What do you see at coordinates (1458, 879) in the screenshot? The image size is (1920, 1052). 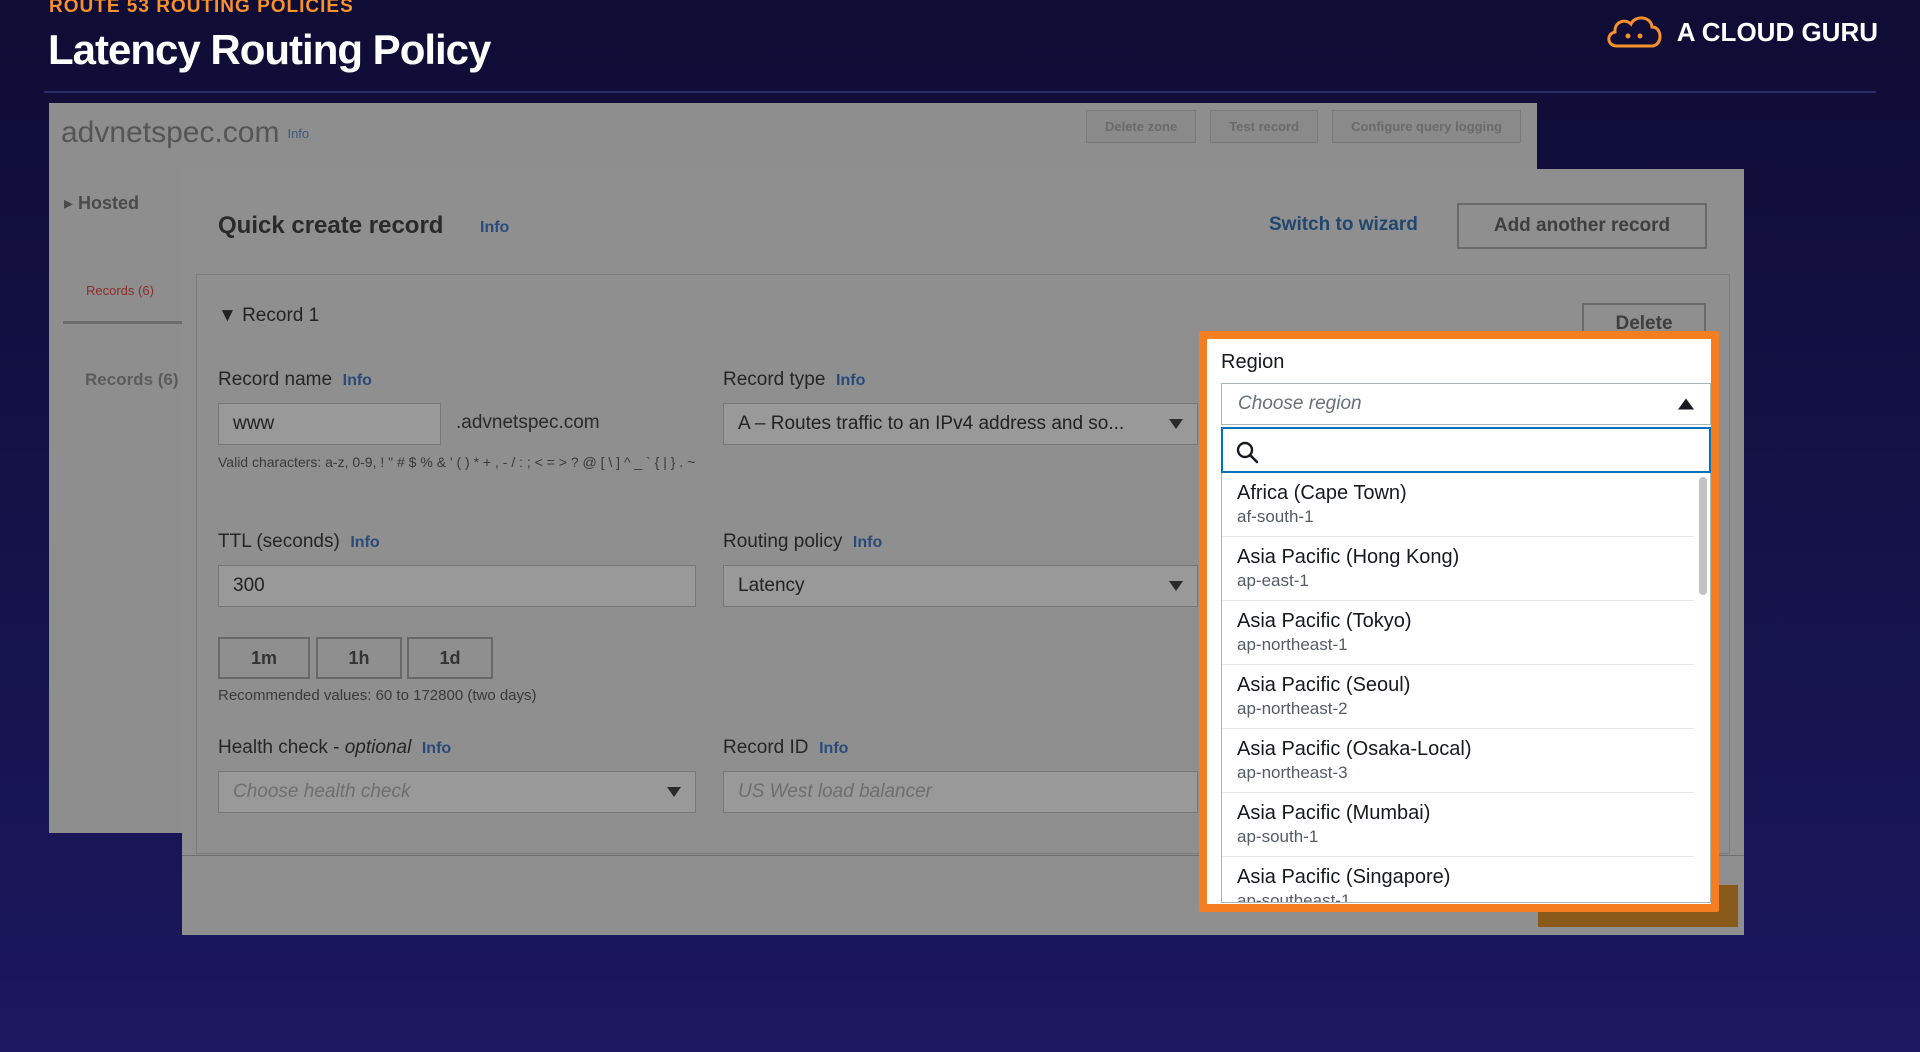 I see `region-option: Asia Pacific (Singapore) ap-southeast-1` at bounding box center [1458, 879].